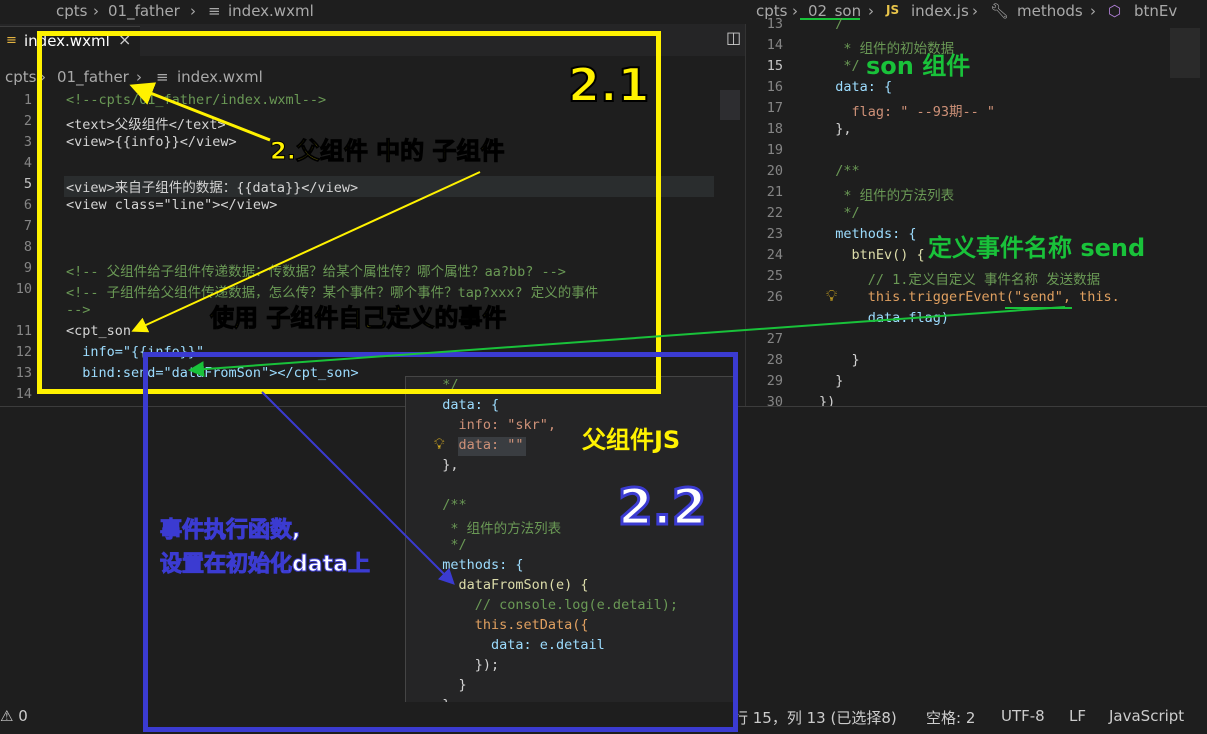 The height and width of the screenshot is (734, 1207). I want to click on label-father-child: 2.父组件 中的 子组件, so click(388, 151).